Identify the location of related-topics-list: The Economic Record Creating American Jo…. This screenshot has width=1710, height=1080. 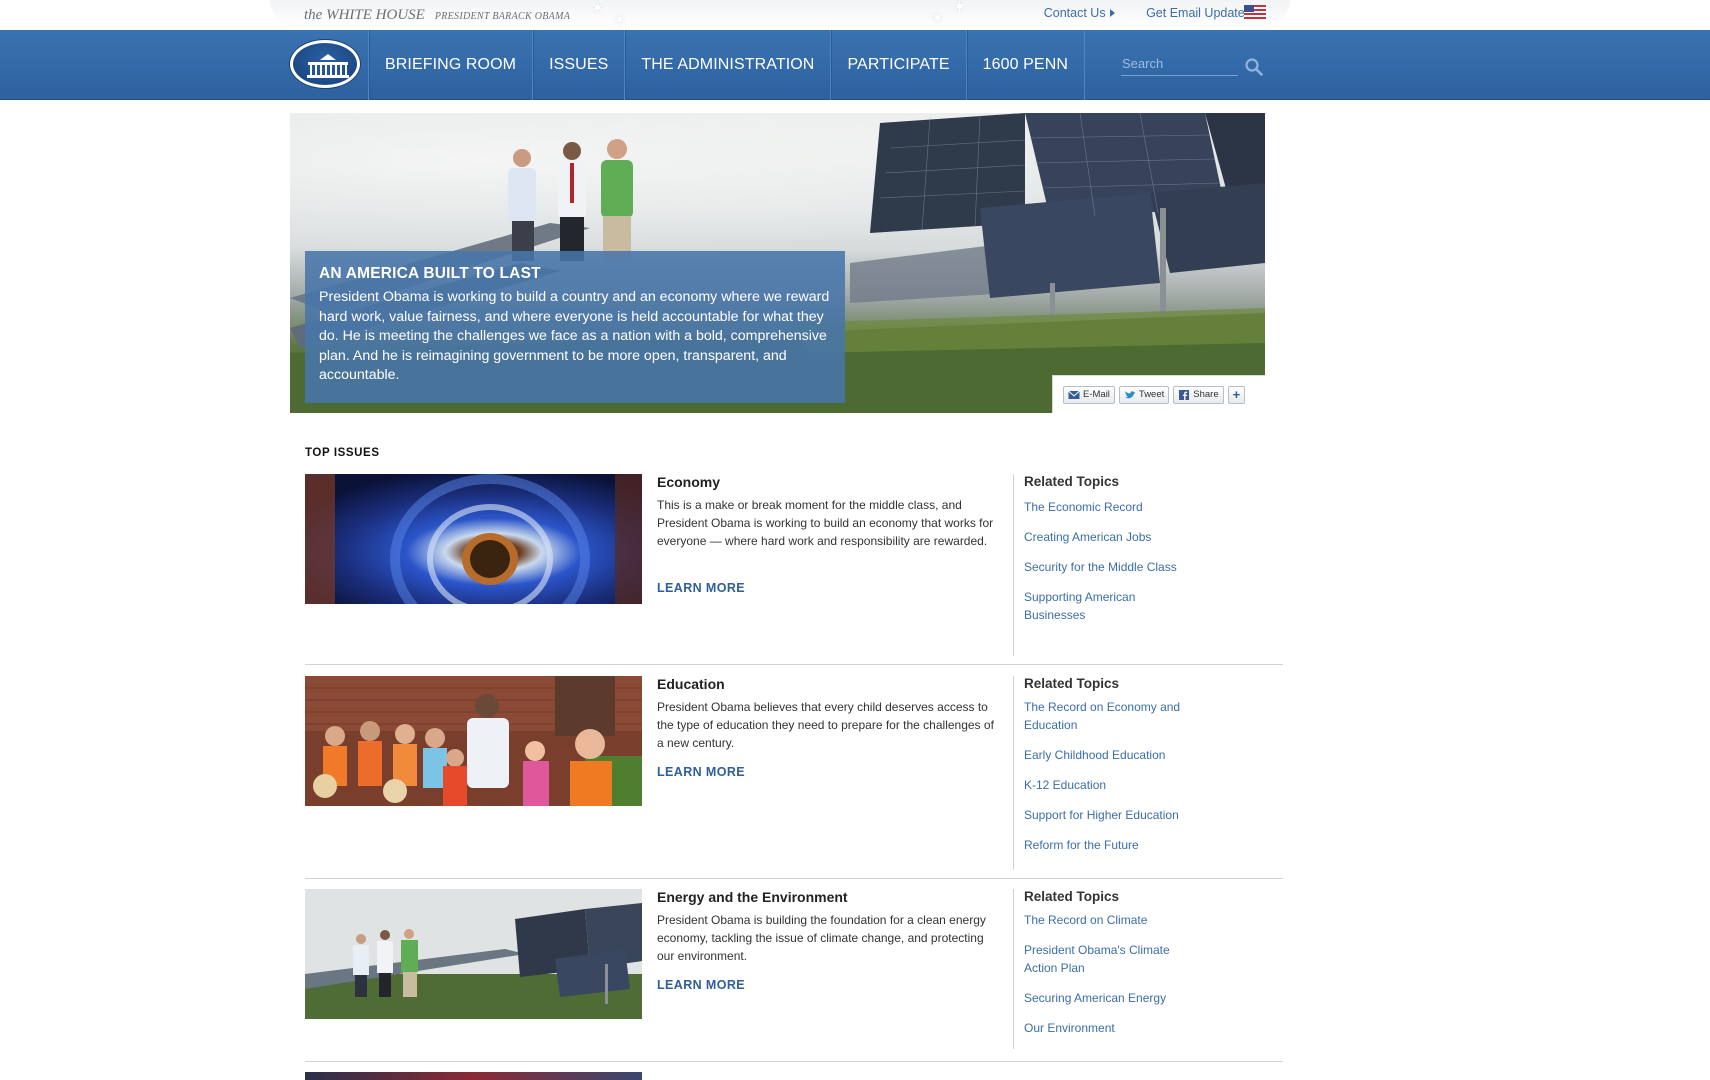
(1111, 567).